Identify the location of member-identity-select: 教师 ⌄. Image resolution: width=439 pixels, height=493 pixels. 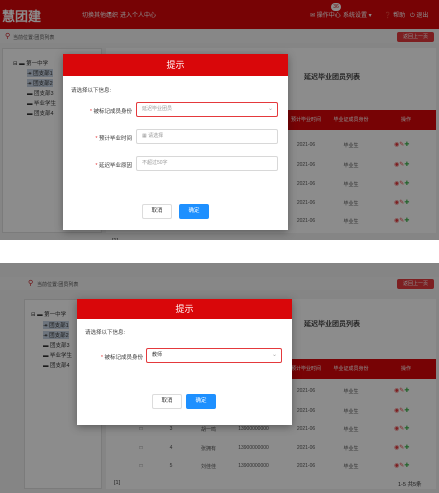
(214, 355).